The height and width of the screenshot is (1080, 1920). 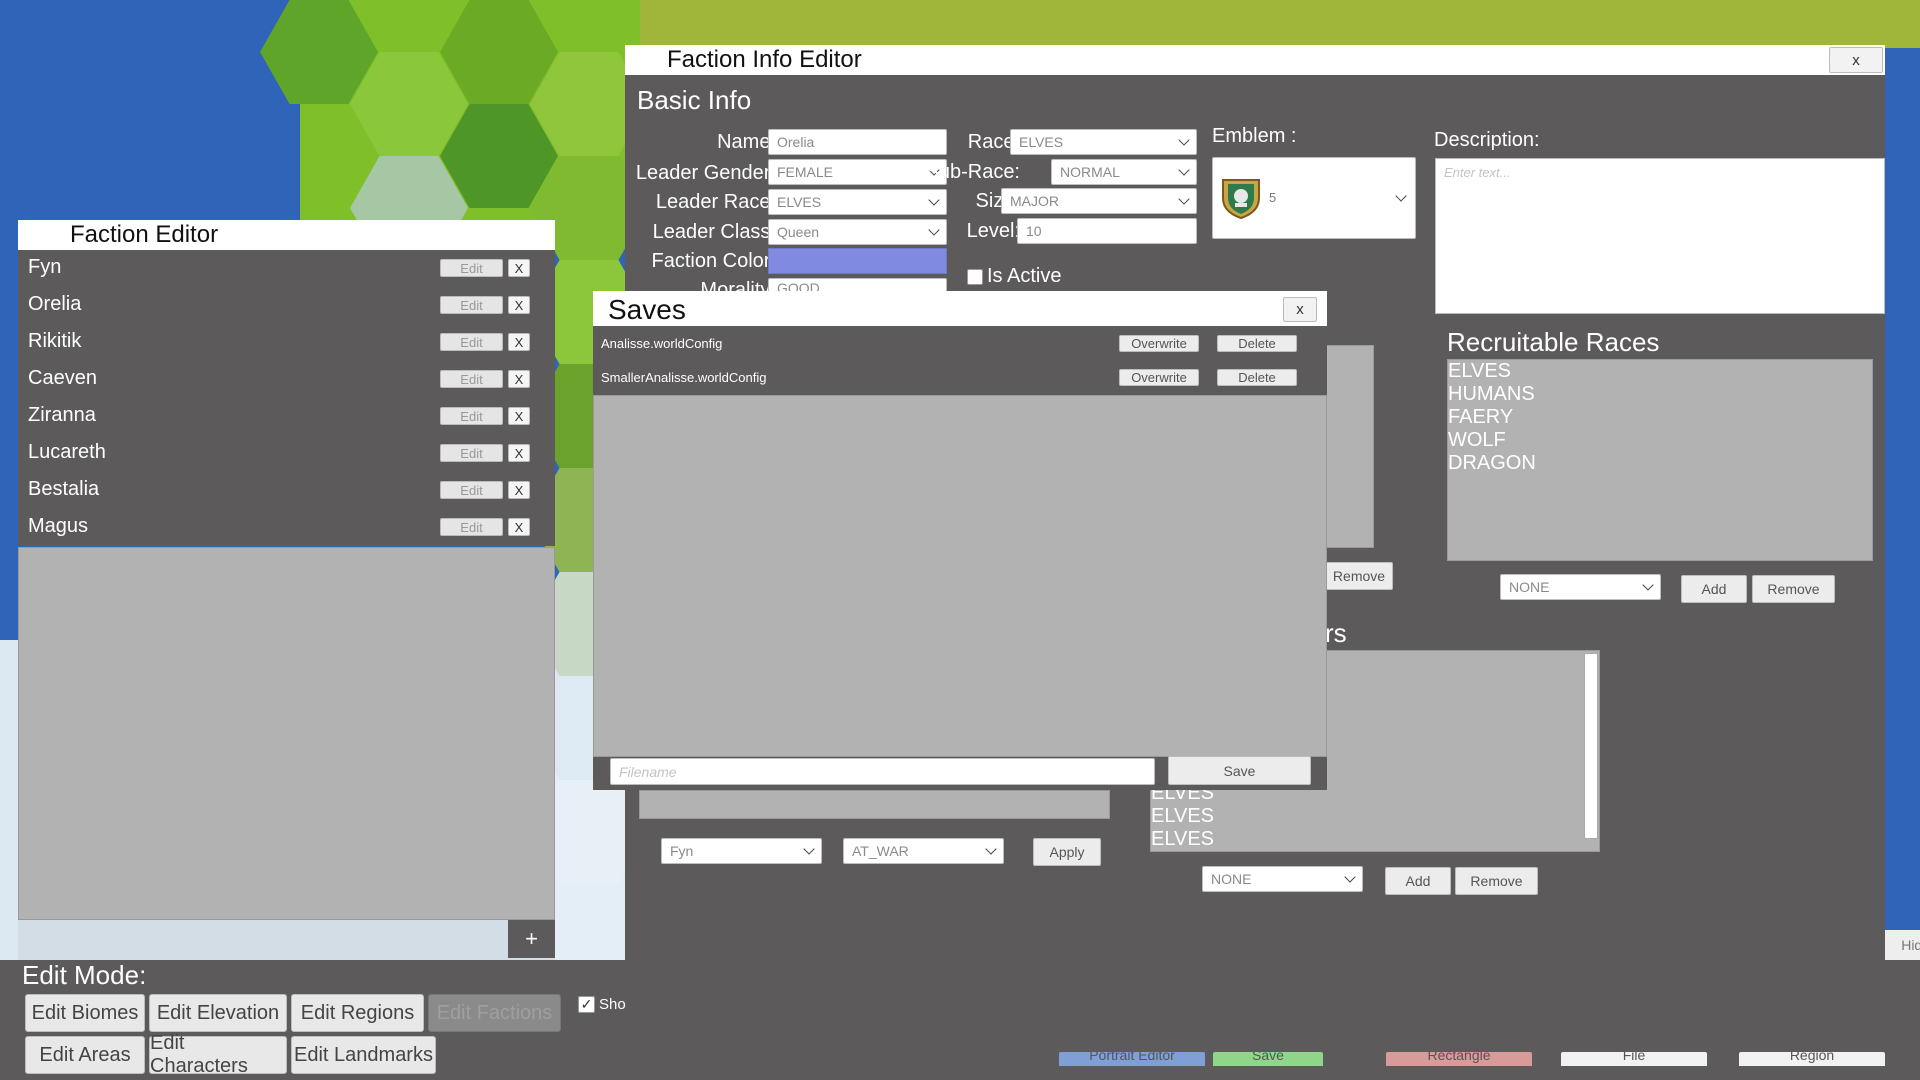 I want to click on recruitable-race-item: ELVES, so click(x=1660, y=371).